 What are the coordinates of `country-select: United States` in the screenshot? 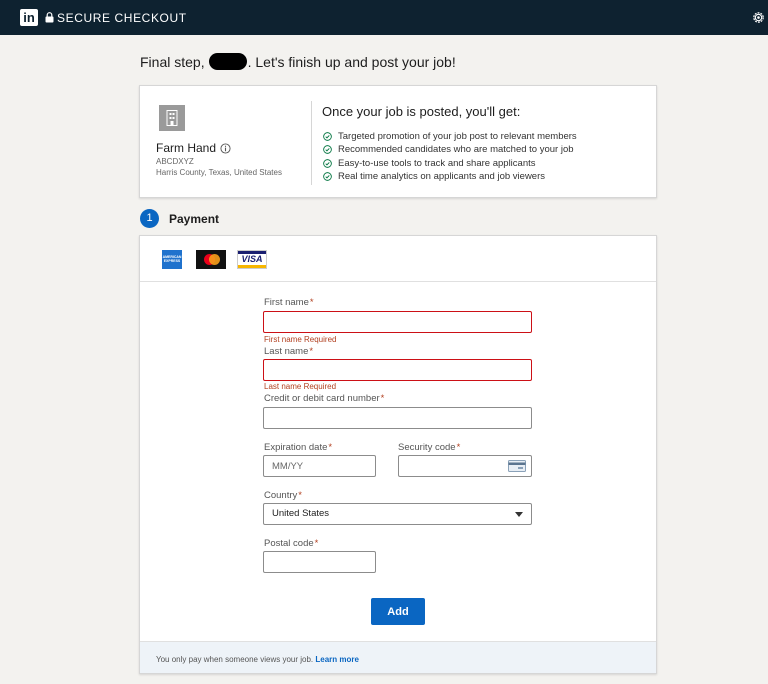 It's located at (397, 514).